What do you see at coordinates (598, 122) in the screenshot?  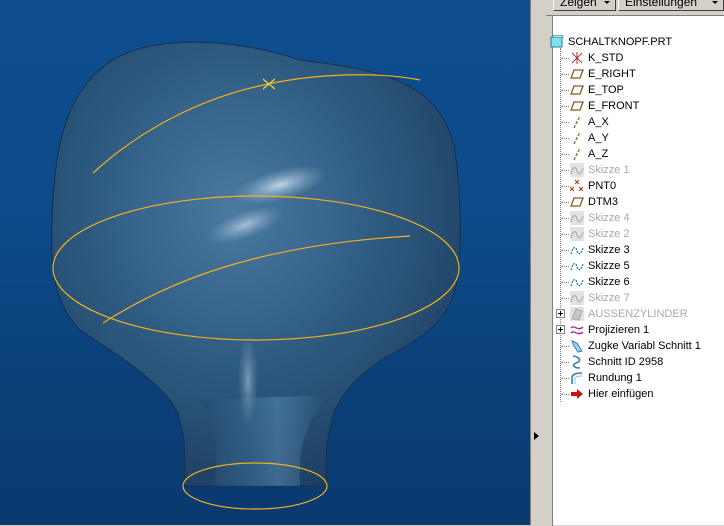 I see `tree-item-label: A_X` at bounding box center [598, 122].